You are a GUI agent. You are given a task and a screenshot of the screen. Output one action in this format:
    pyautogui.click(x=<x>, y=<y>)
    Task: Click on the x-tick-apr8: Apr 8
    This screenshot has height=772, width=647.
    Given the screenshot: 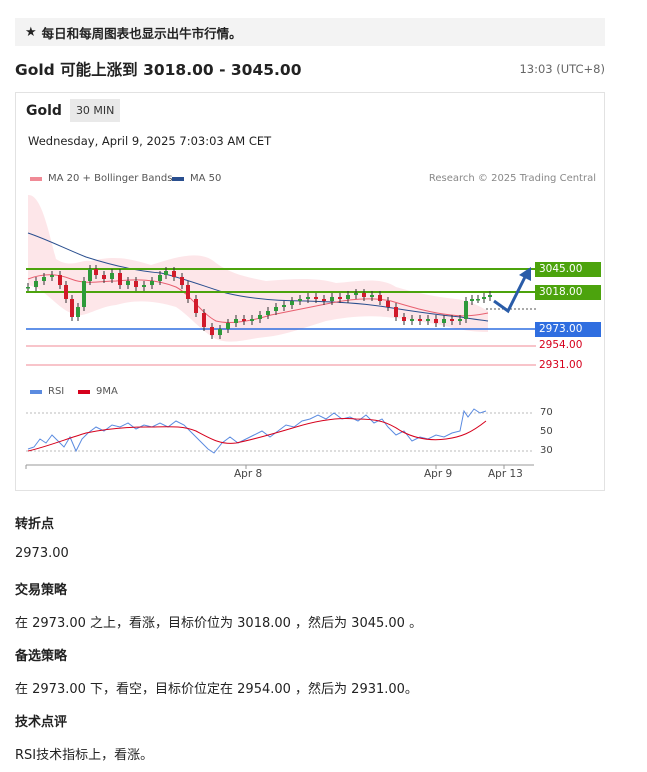 What is the action you would take?
    pyautogui.click(x=248, y=474)
    